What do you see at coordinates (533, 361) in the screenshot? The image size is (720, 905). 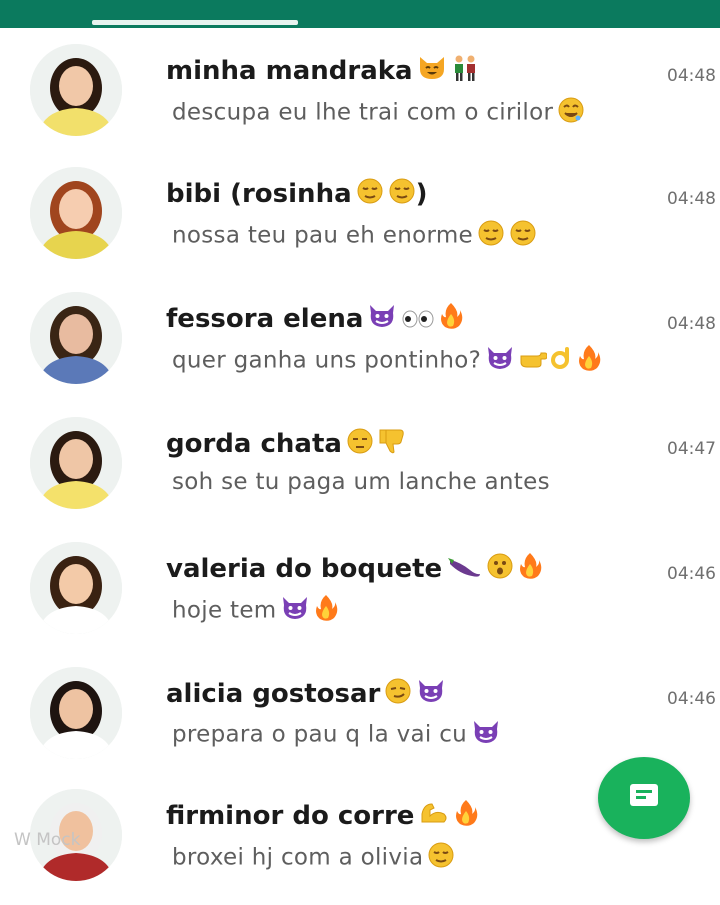 I see `point-right-icon` at bounding box center [533, 361].